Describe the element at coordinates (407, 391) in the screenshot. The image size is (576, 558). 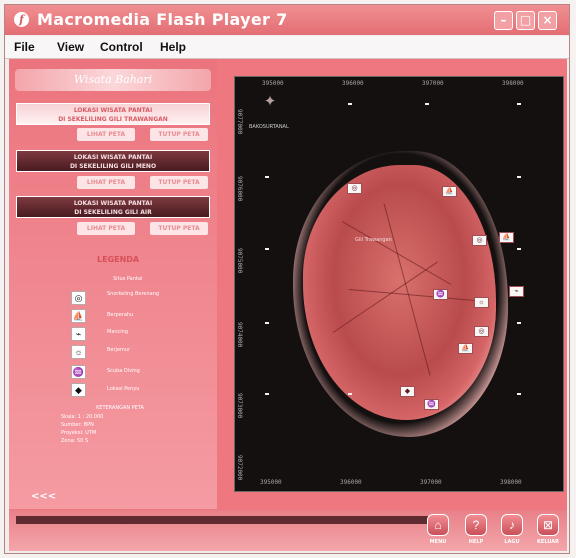
I see `turtle-marker-icon: ◆` at that location.